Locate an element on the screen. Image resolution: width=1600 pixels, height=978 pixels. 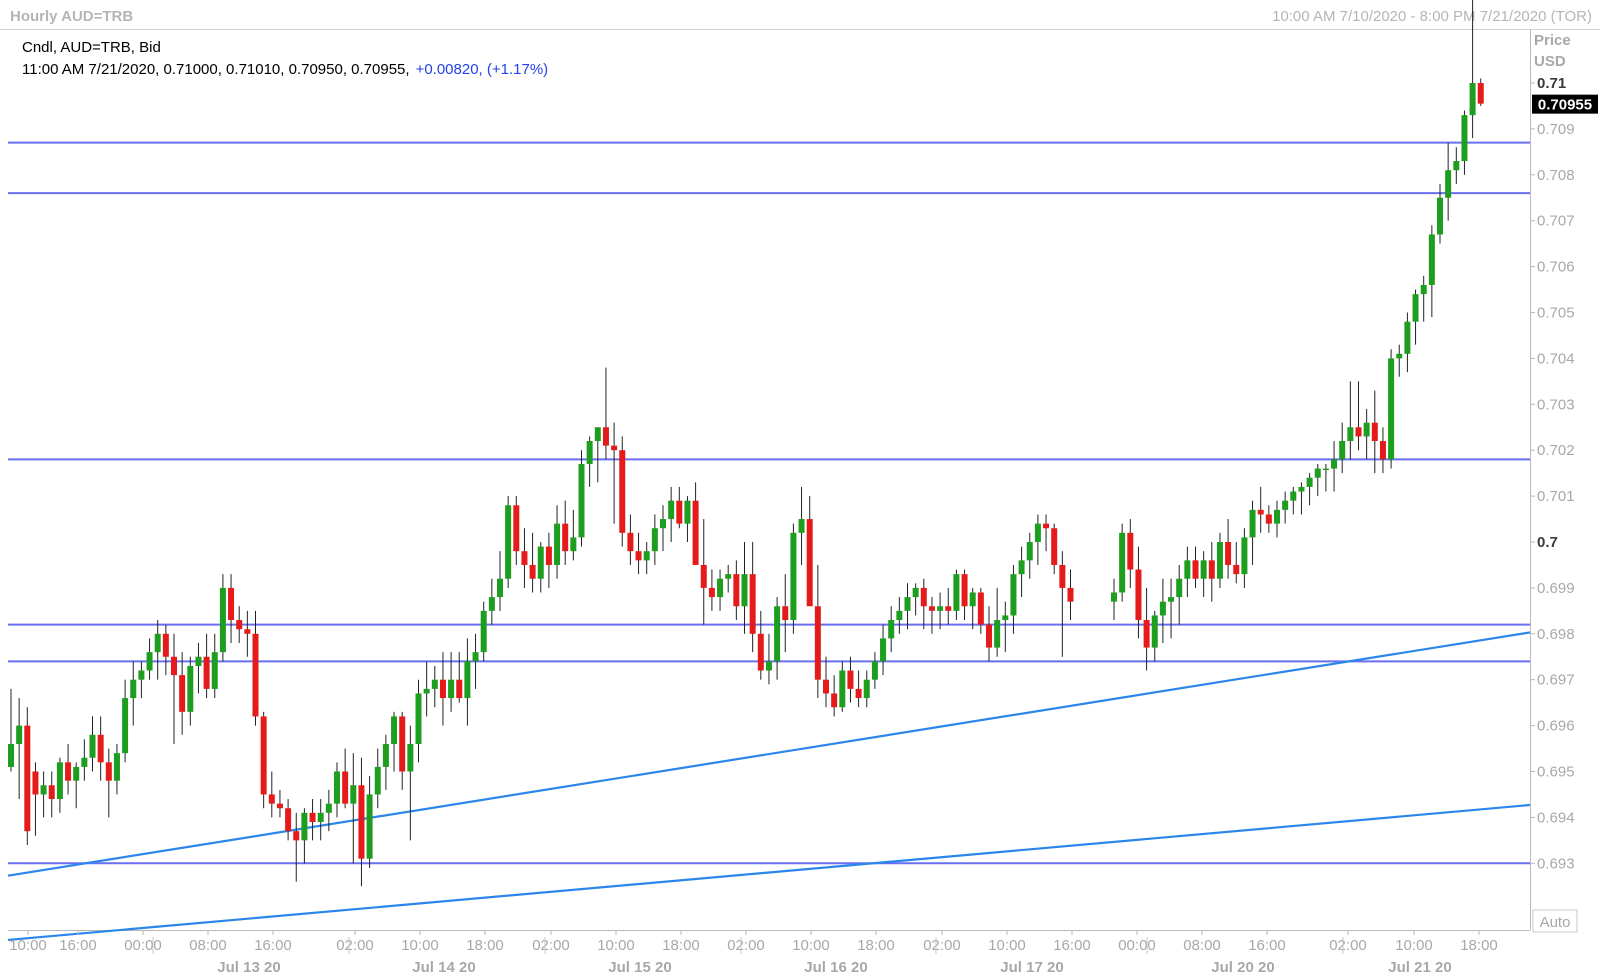
window-title: Hourly AUD=TRB is located at coordinates (71, 16).